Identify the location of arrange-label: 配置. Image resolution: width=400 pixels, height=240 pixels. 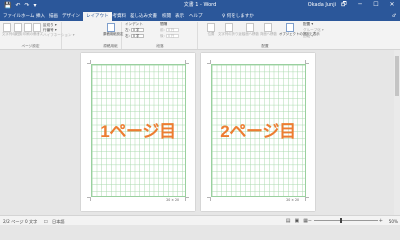
(265, 46).